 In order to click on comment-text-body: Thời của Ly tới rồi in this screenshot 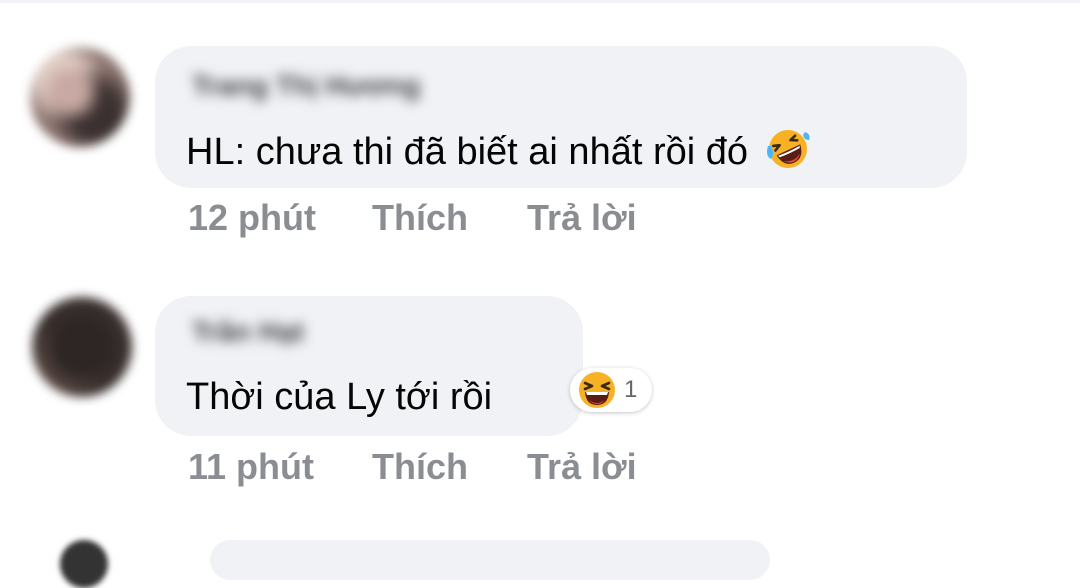, I will do `click(339, 397)`.